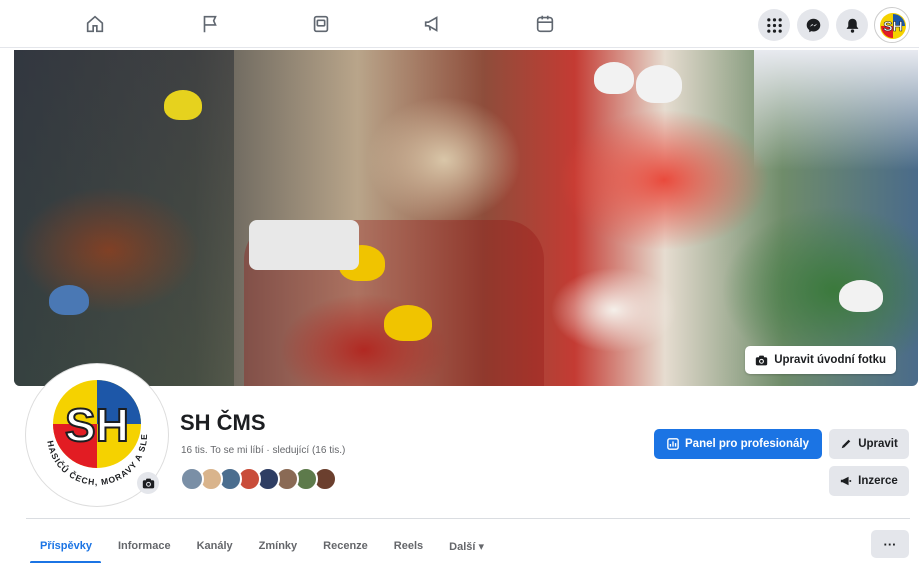  I want to click on edit-page-label: Upravit, so click(878, 444).